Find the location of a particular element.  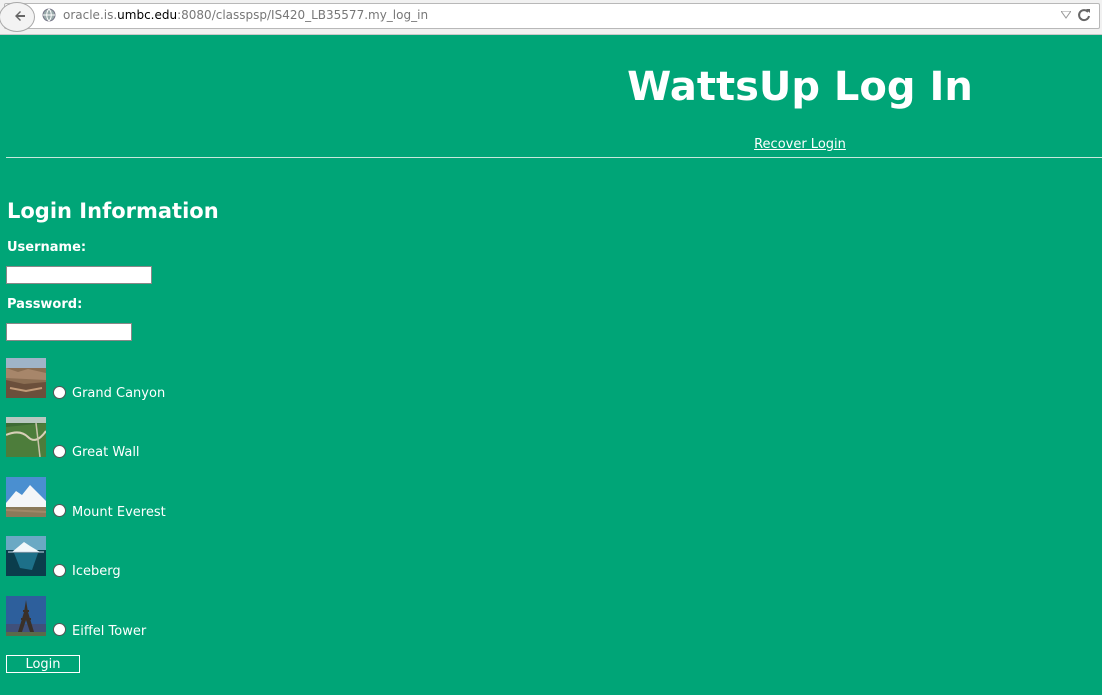

eiffel-tower-label: Eiffel Tower is located at coordinates (109, 631).